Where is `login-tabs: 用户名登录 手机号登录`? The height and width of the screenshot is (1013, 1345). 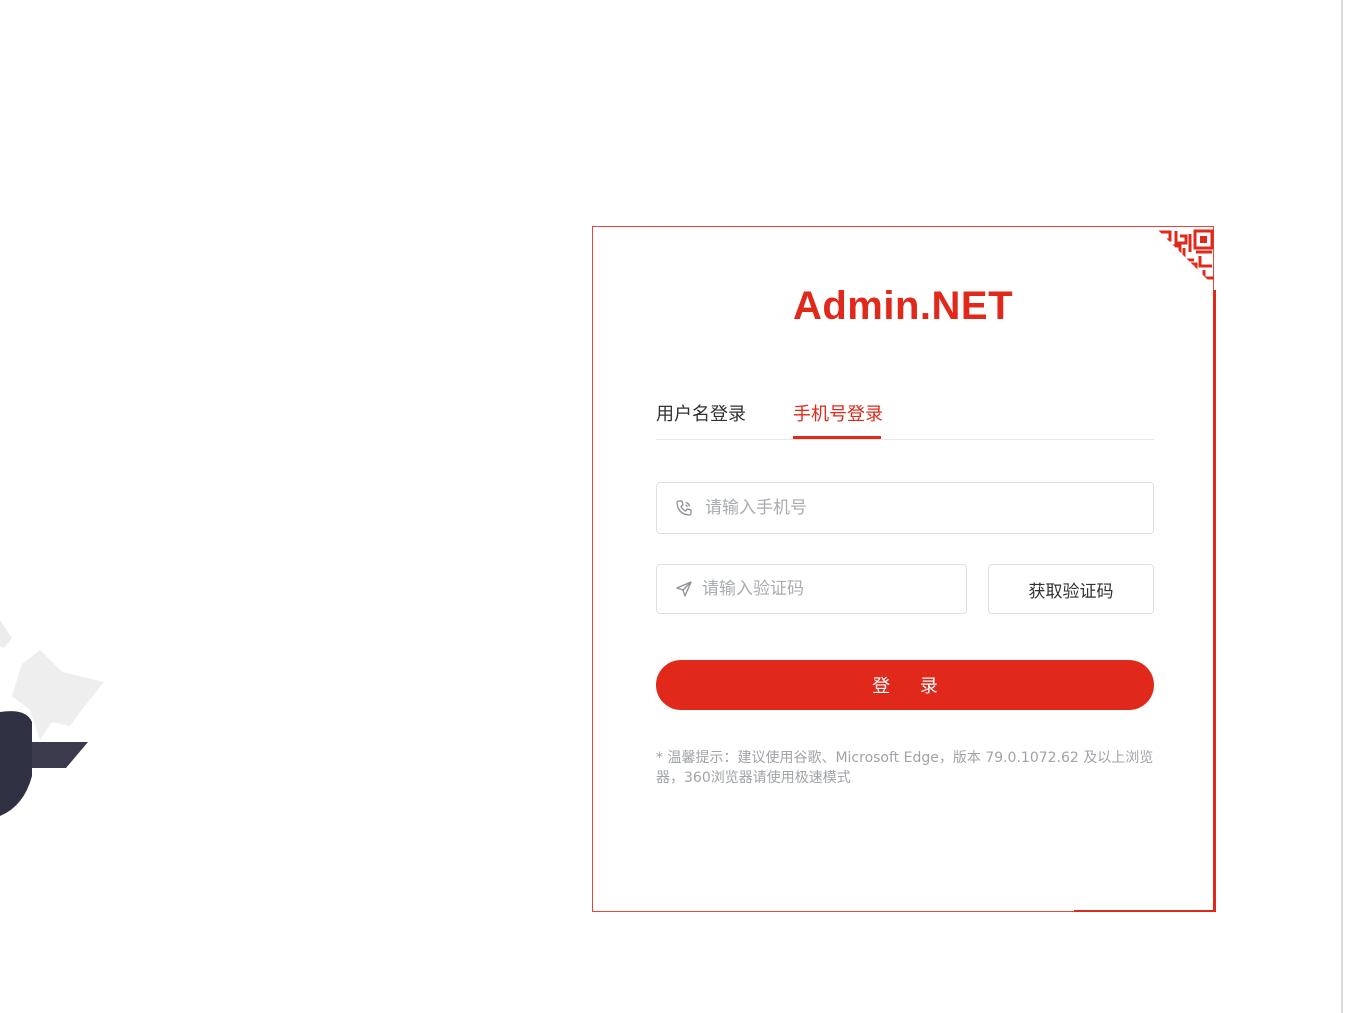
login-tabs: 用户名登录 手机号登录 is located at coordinates (905, 420).